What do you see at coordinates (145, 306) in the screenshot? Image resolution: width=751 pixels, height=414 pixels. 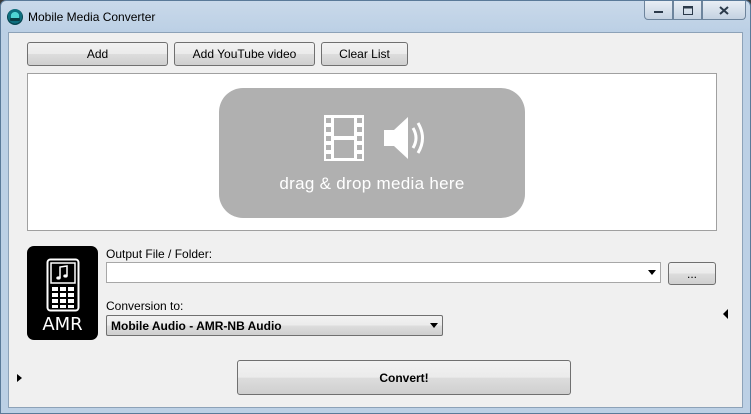 I see `conversion-label: Conversion to:` at bounding box center [145, 306].